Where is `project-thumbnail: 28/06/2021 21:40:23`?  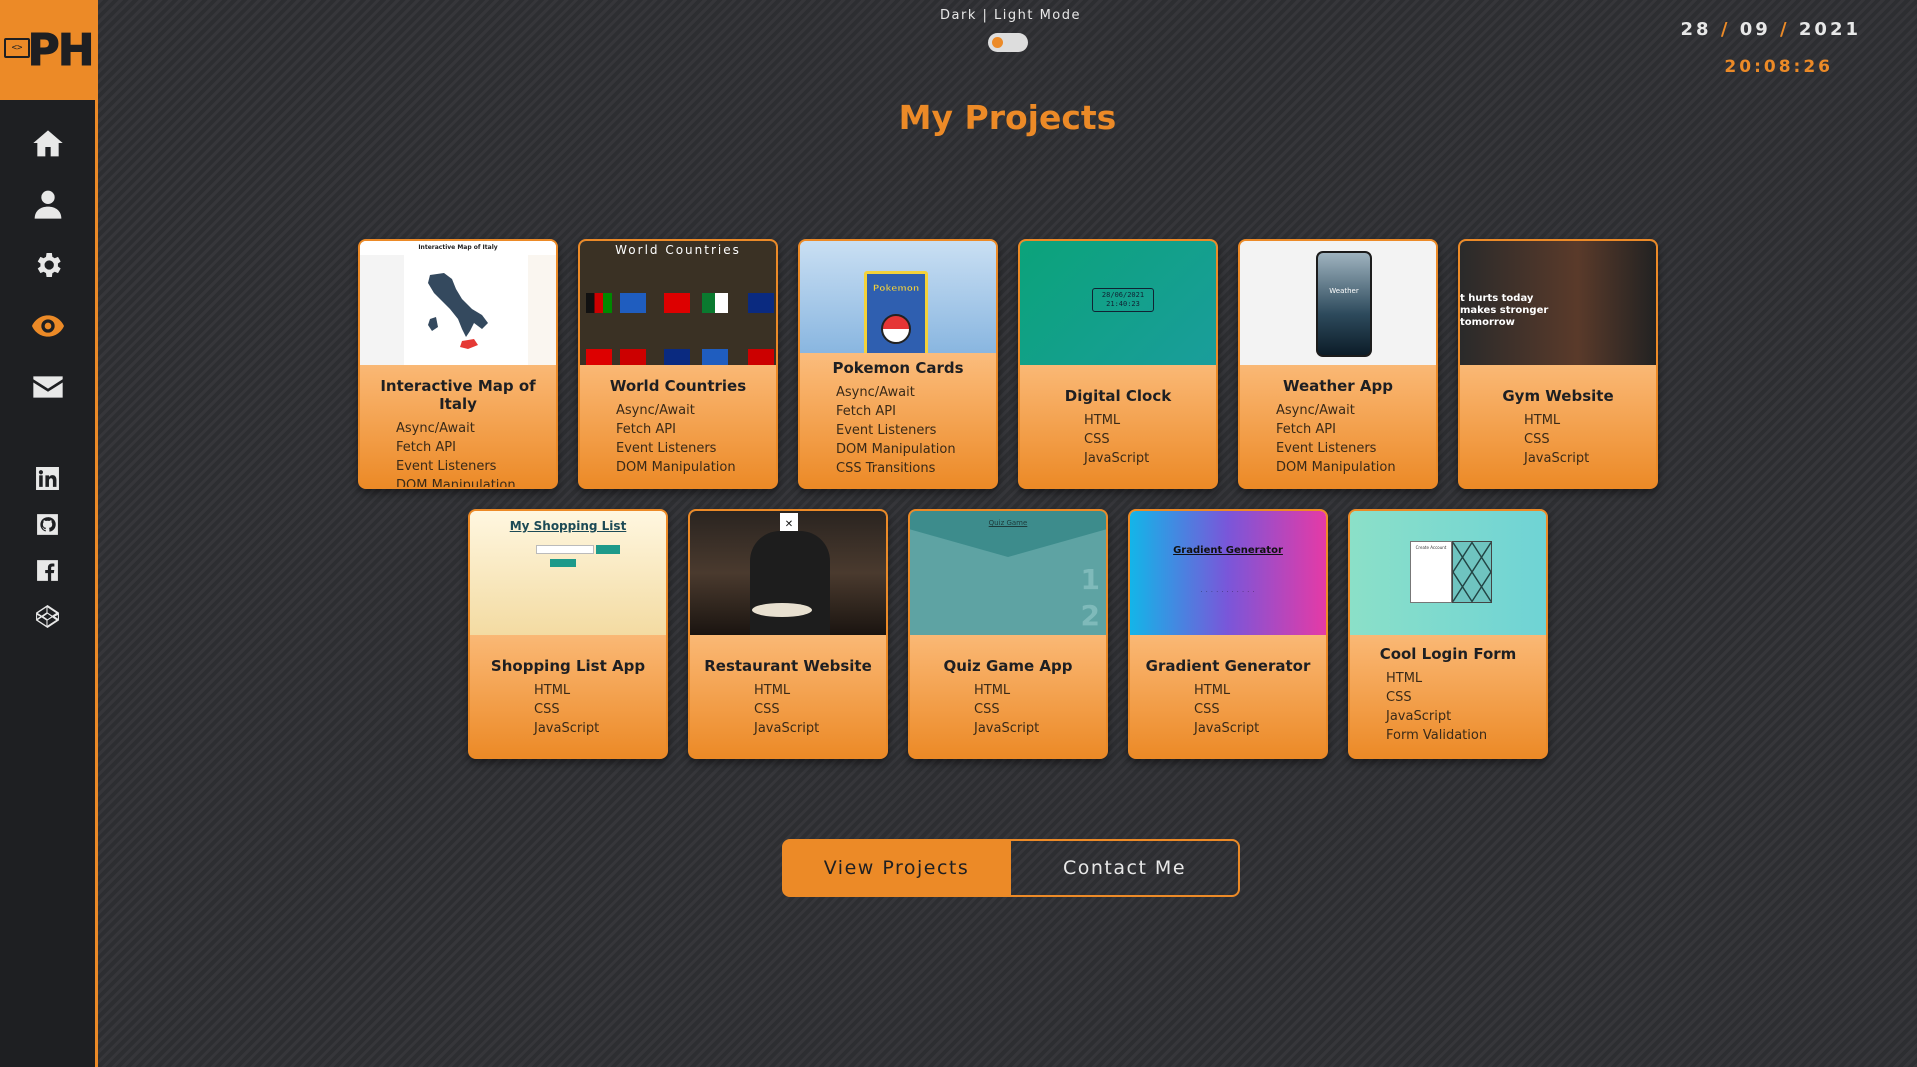
project-thumbnail: 28/06/2021 21:40:23 is located at coordinates (1118, 303).